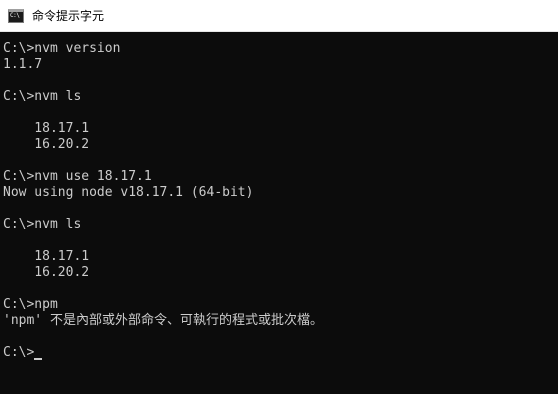 The image size is (558, 394). Describe the element at coordinates (128, 192) in the screenshot. I see `console-line: Now using node v18.17.1 (64-bit)` at that location.